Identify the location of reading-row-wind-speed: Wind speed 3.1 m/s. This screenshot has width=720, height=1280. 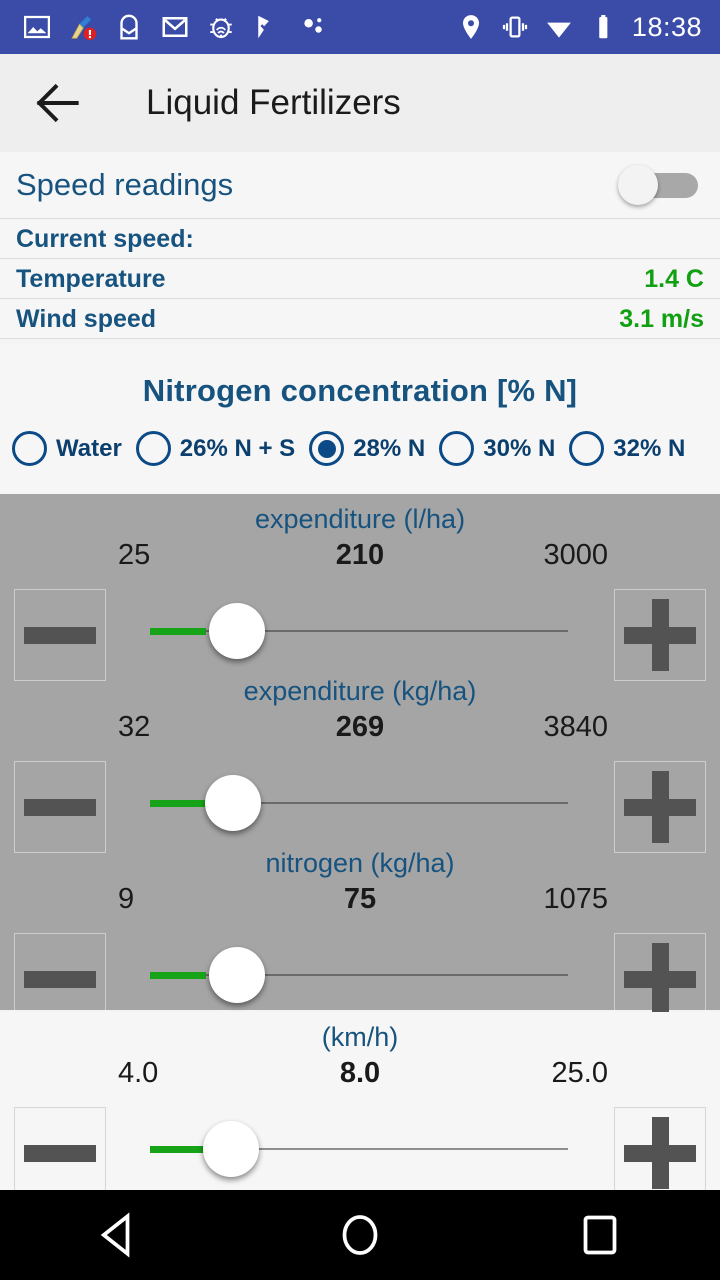
(360, 319).